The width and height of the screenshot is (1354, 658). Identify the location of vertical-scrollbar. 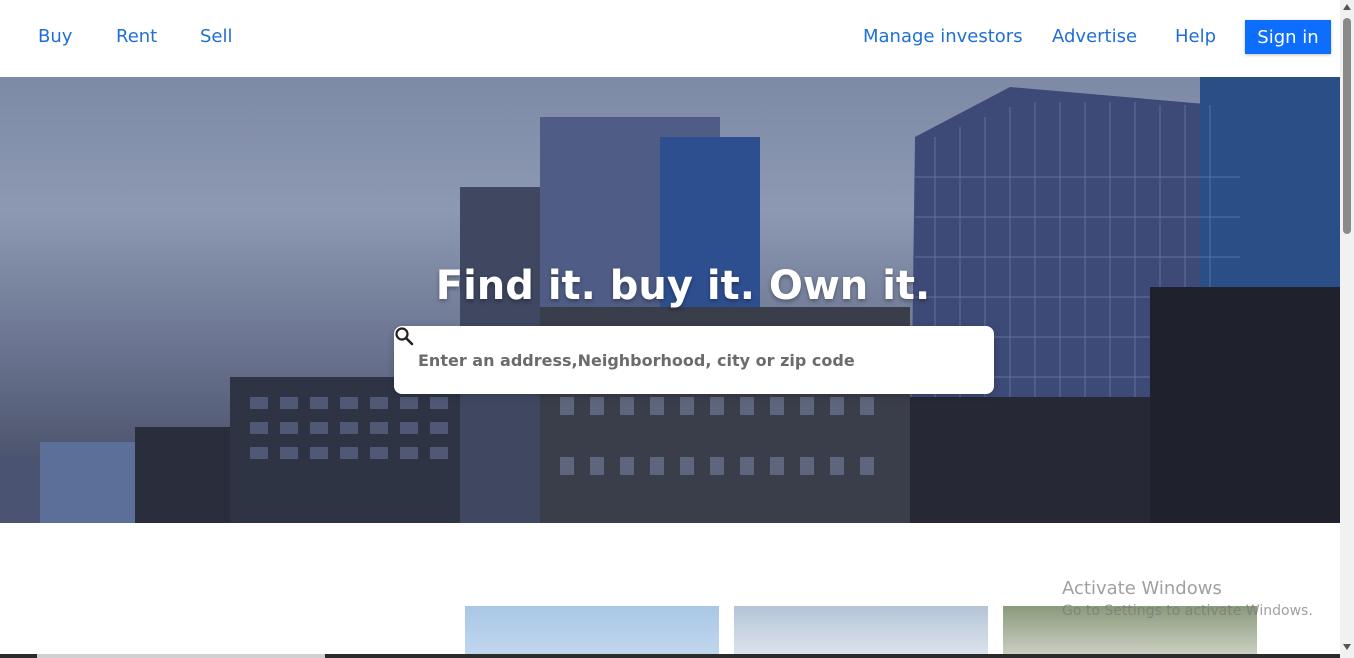
(1347, 329).